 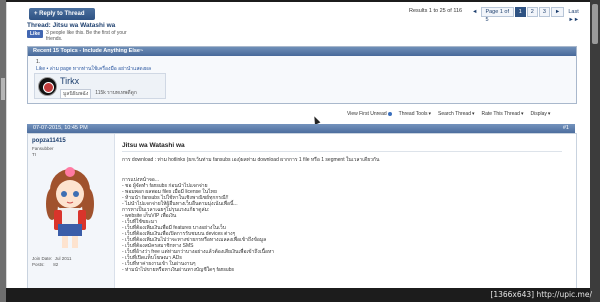 What do you see at coordinates (389, 114) in the screenshot?
I see `arrow-circle-icon` at bounding box center [389, 114].